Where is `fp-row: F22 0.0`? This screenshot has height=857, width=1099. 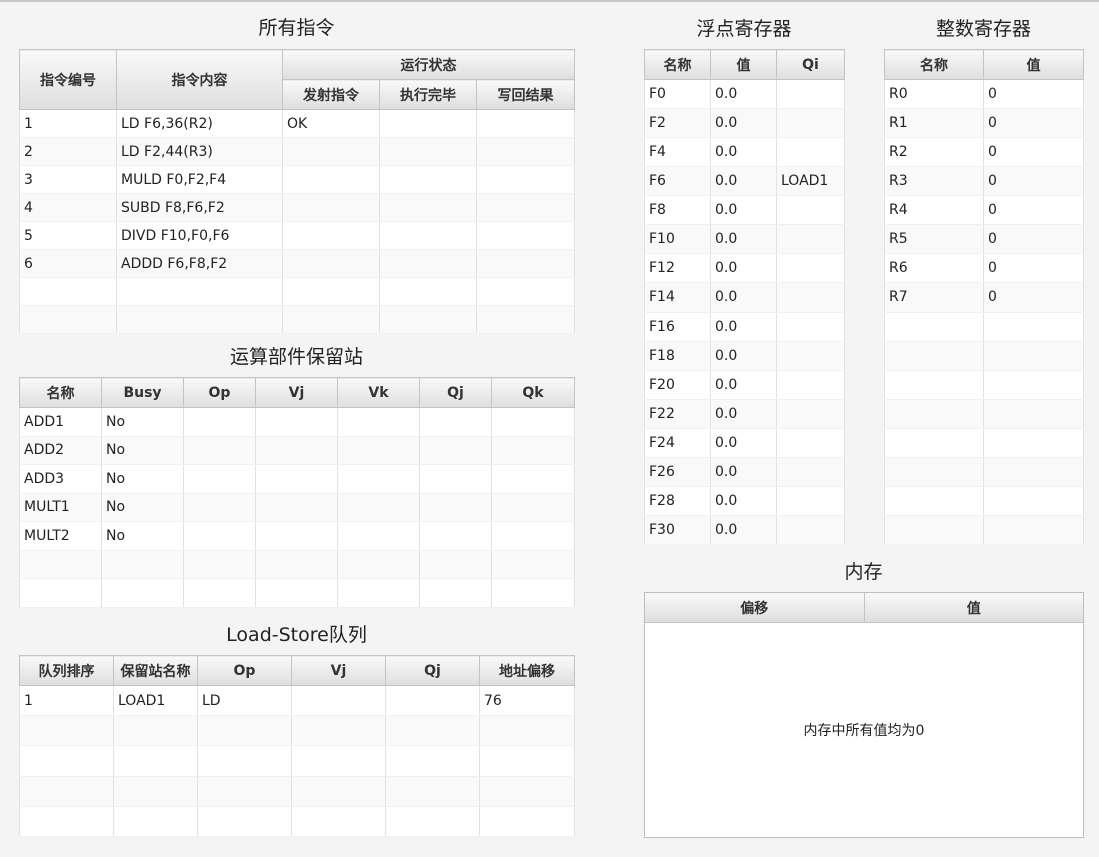
fp-row: F22 0.0 is located at coordinates (744, 414).